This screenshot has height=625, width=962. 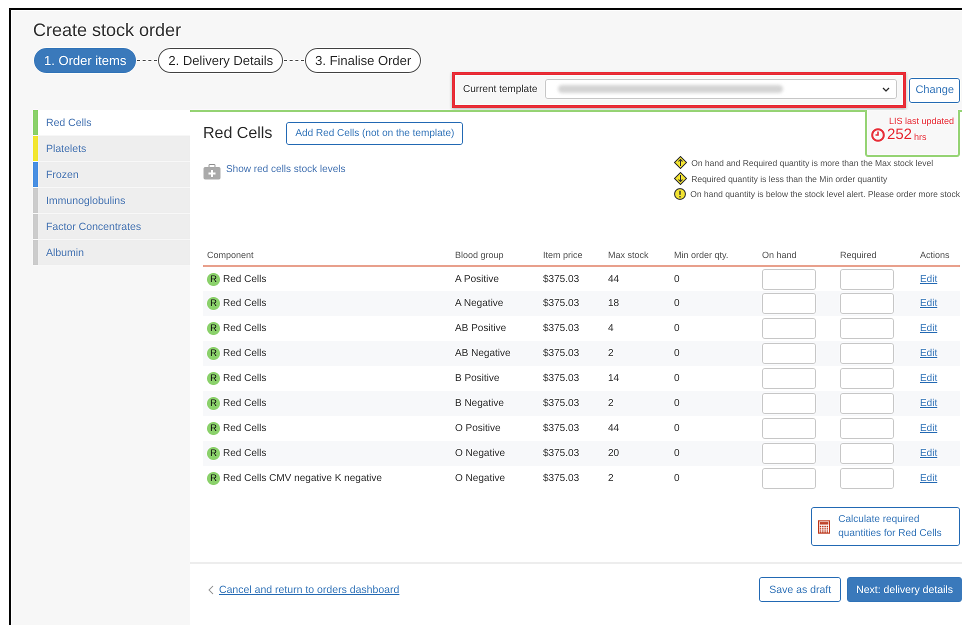 What do you see at coordinates (904, 589) in the screenshot?
I see `next-button: Next: delivery details` at bounding box center [904, 589].